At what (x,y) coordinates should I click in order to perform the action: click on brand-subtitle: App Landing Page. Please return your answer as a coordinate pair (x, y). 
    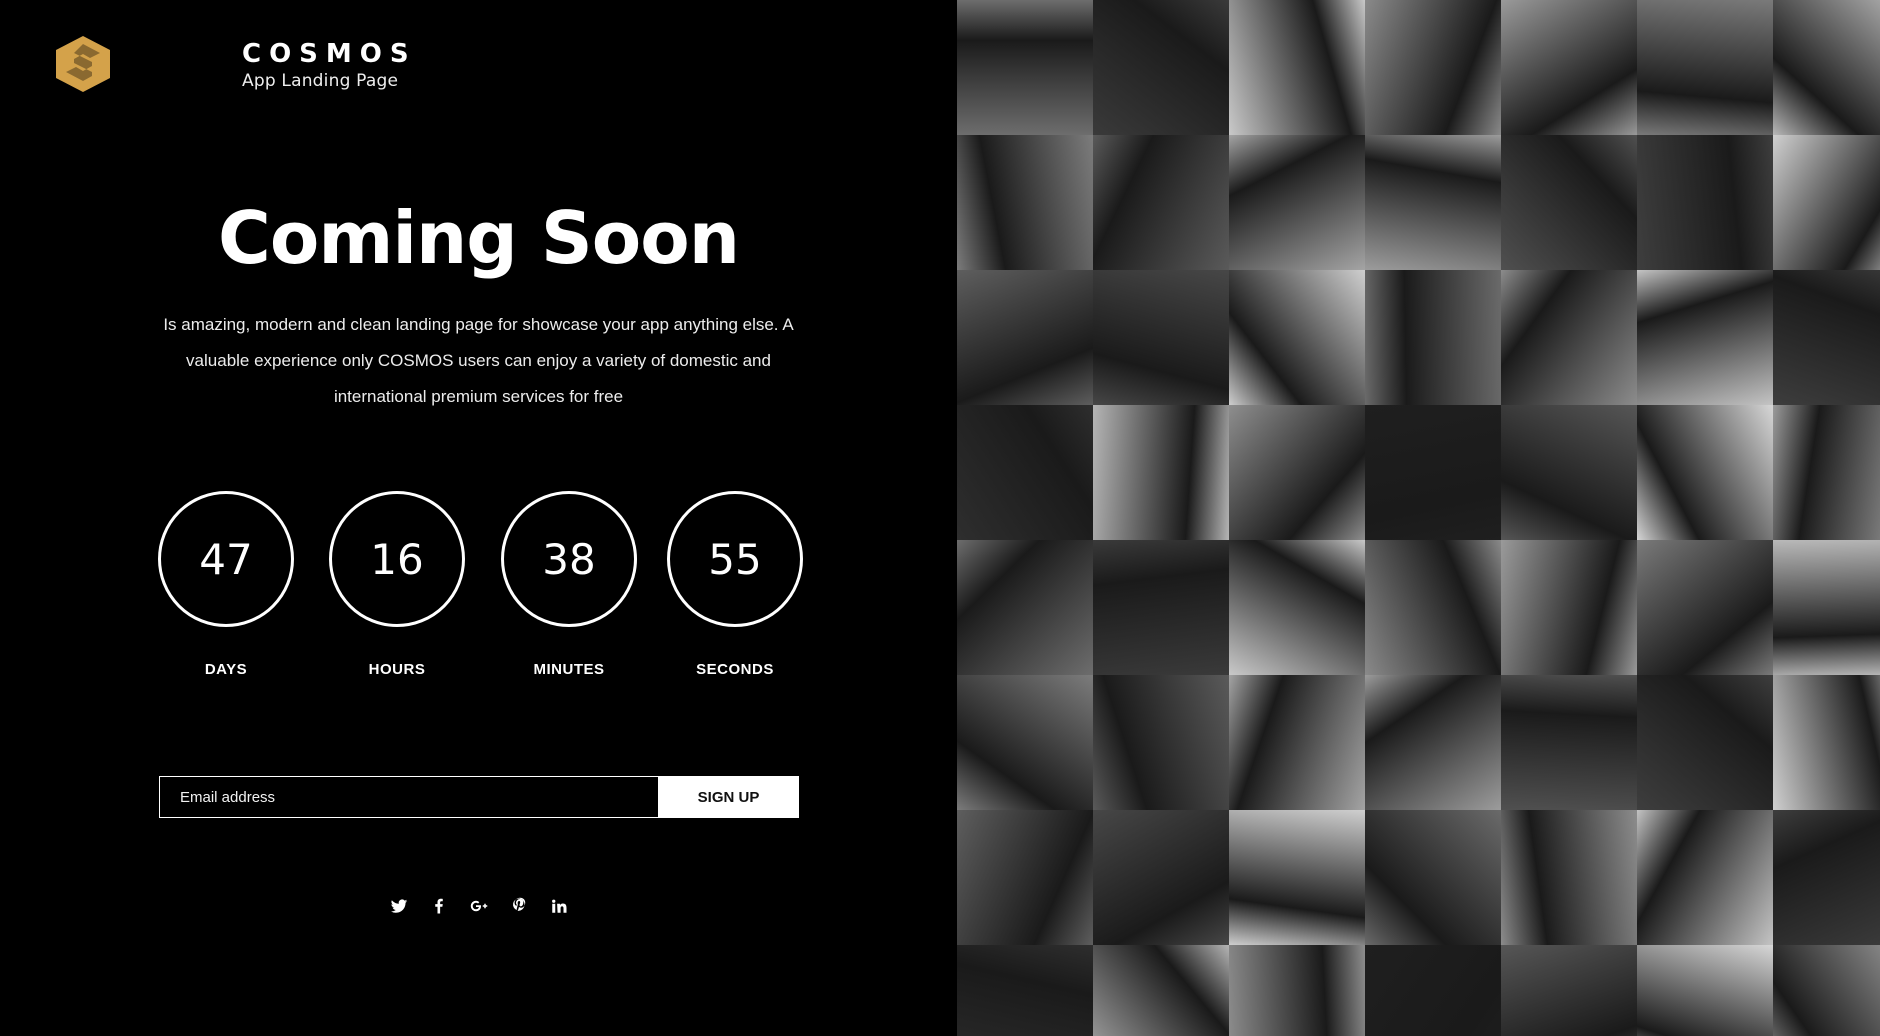
    Looking at the image, I should click on (320, 81).